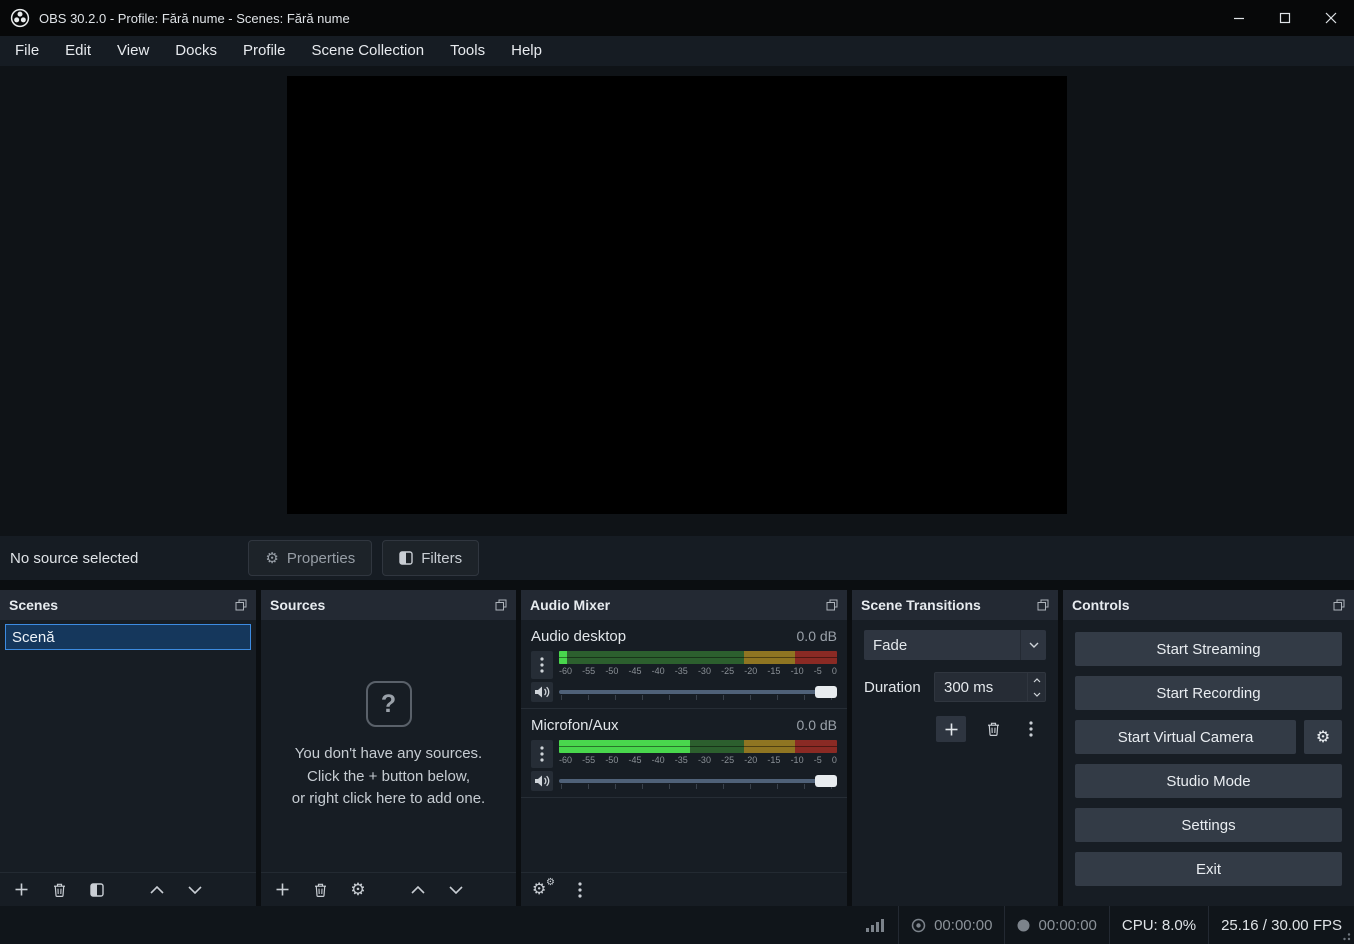 This screenshot has height=944, width=1354. What do you see at coordinates (195, 890) in the screenshot?
I see `move-scene-down-button` at bounding box center [195, 890].